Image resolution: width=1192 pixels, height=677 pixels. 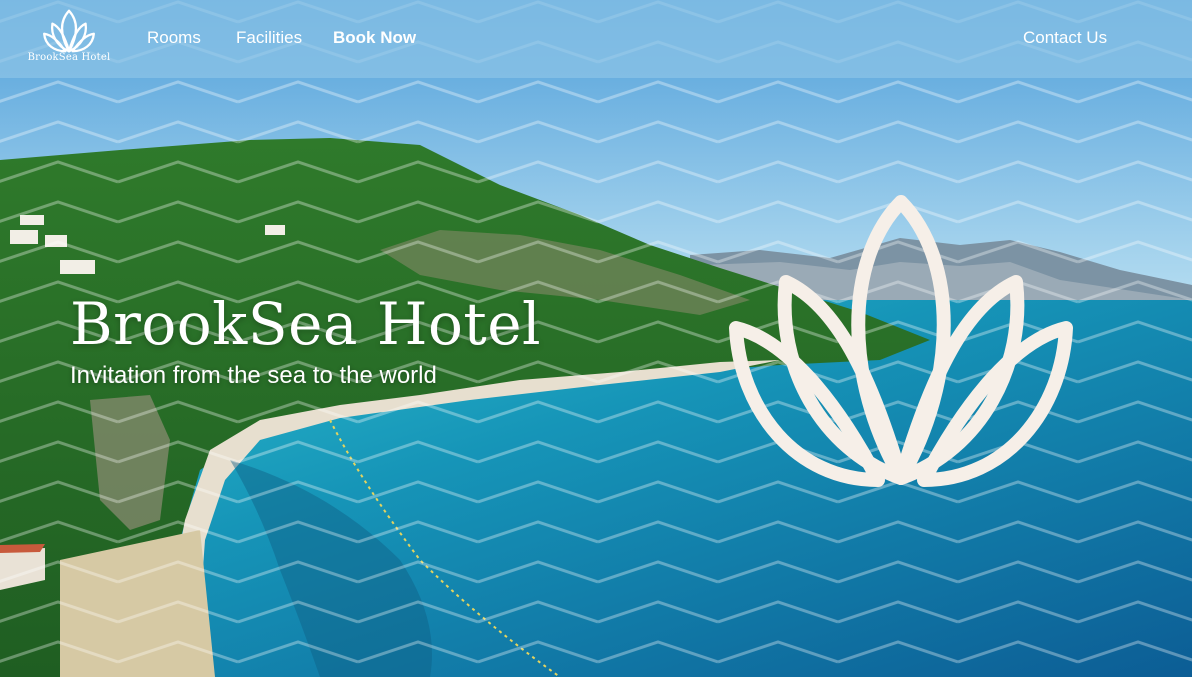 I want to click on hero-title: BrookSea Hotel, so click(x=306, y=324).